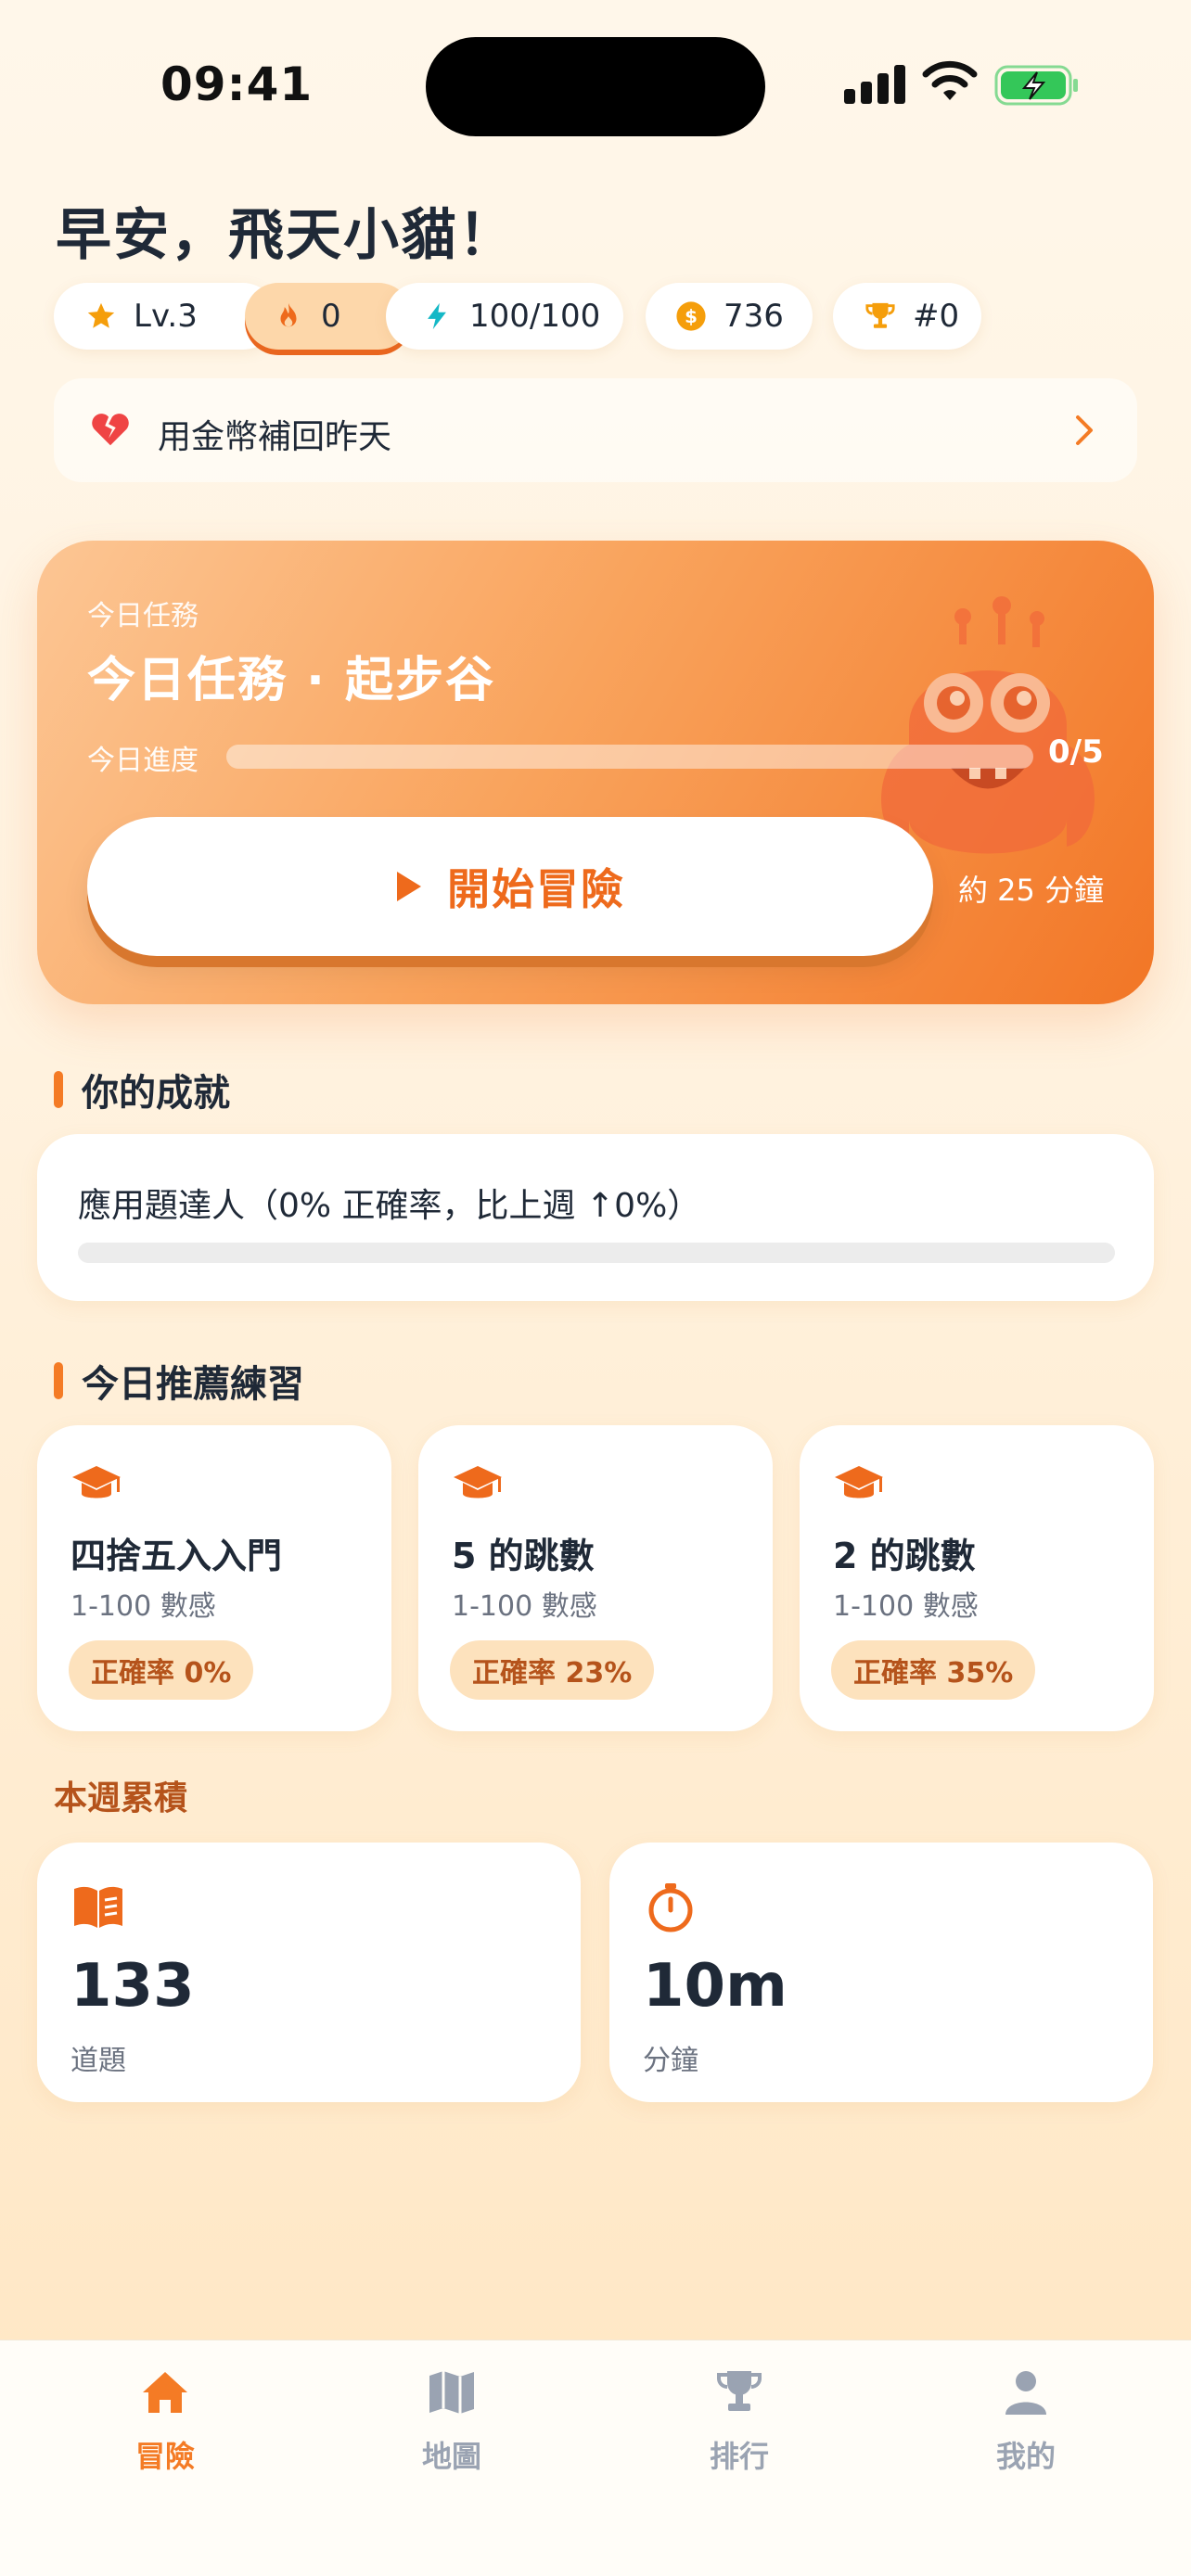 The width and height of the screenshot is (1191, 2576). I want to click on achievement-card: 應用題達人（0% 正確率，比上週 ↑0%）, so click(595, 1217).